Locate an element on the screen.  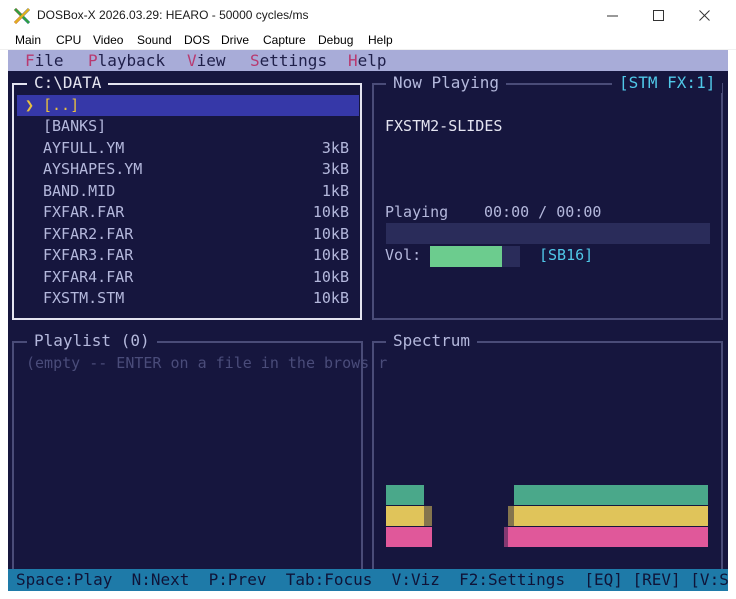
spectrum-header: Spectrum is located at coordinates (432, 341).